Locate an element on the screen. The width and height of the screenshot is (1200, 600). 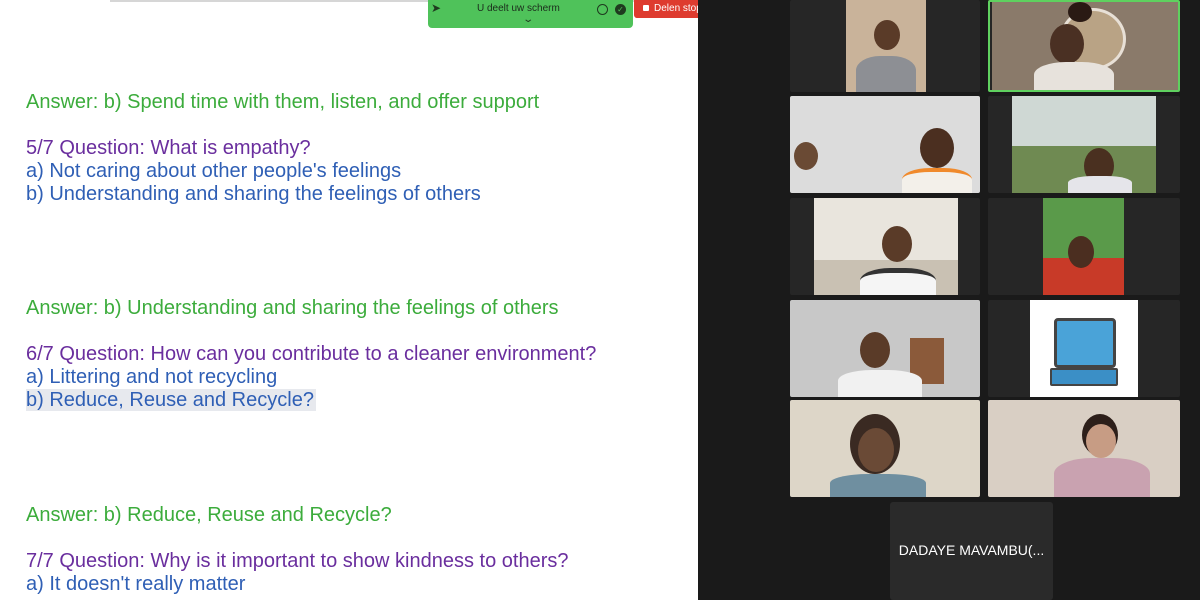
share-screen-icon: ➤ is located at coordinates (436, 8).